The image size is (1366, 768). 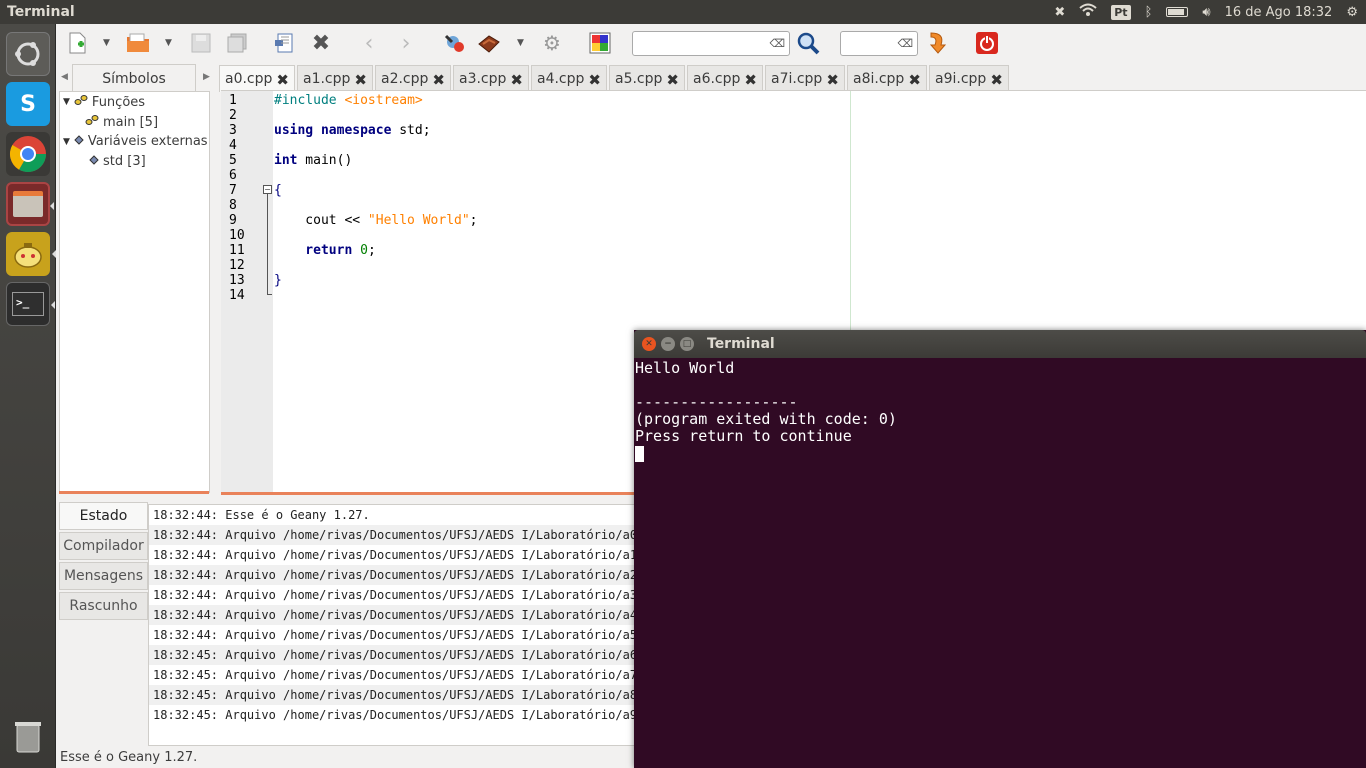 What do you see at coordinates (805, 78) in the screenshot?
I see `tab-a7i: a7i.cpp ✖` at bounding box center [805, 78].